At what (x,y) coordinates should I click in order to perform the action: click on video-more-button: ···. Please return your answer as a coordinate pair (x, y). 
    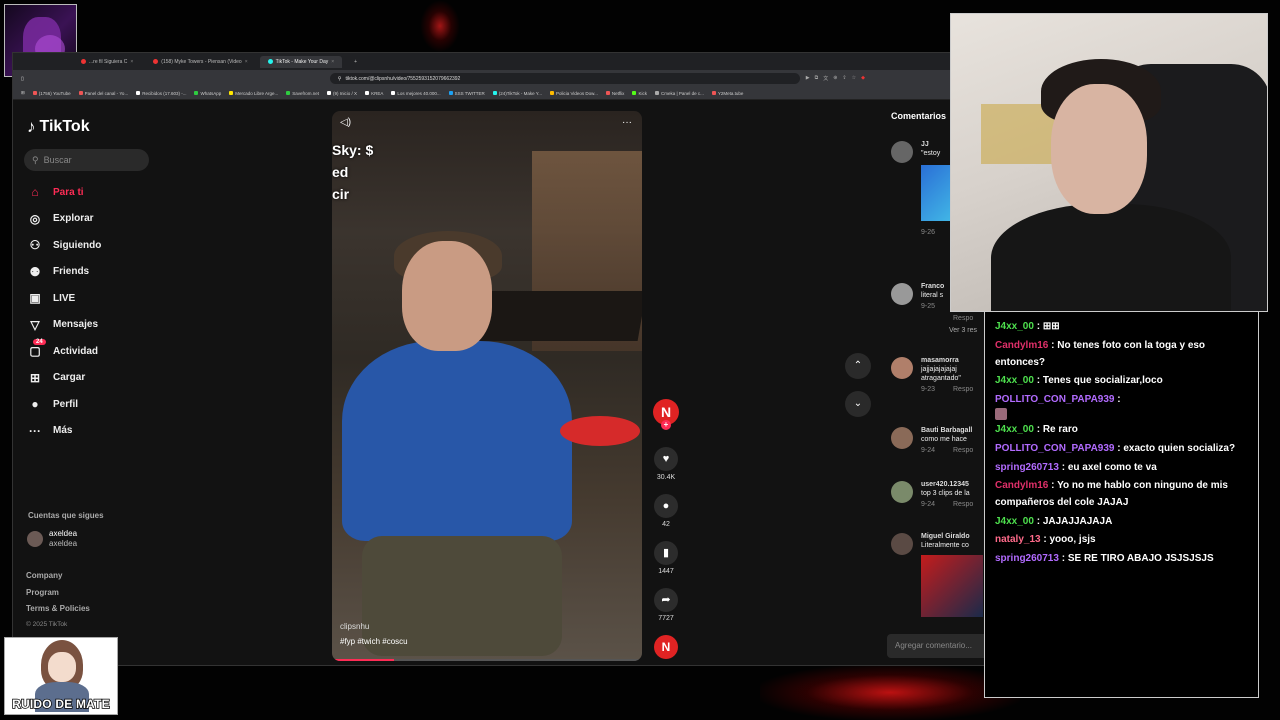
    Looking at the image, I should click on (627, 122).